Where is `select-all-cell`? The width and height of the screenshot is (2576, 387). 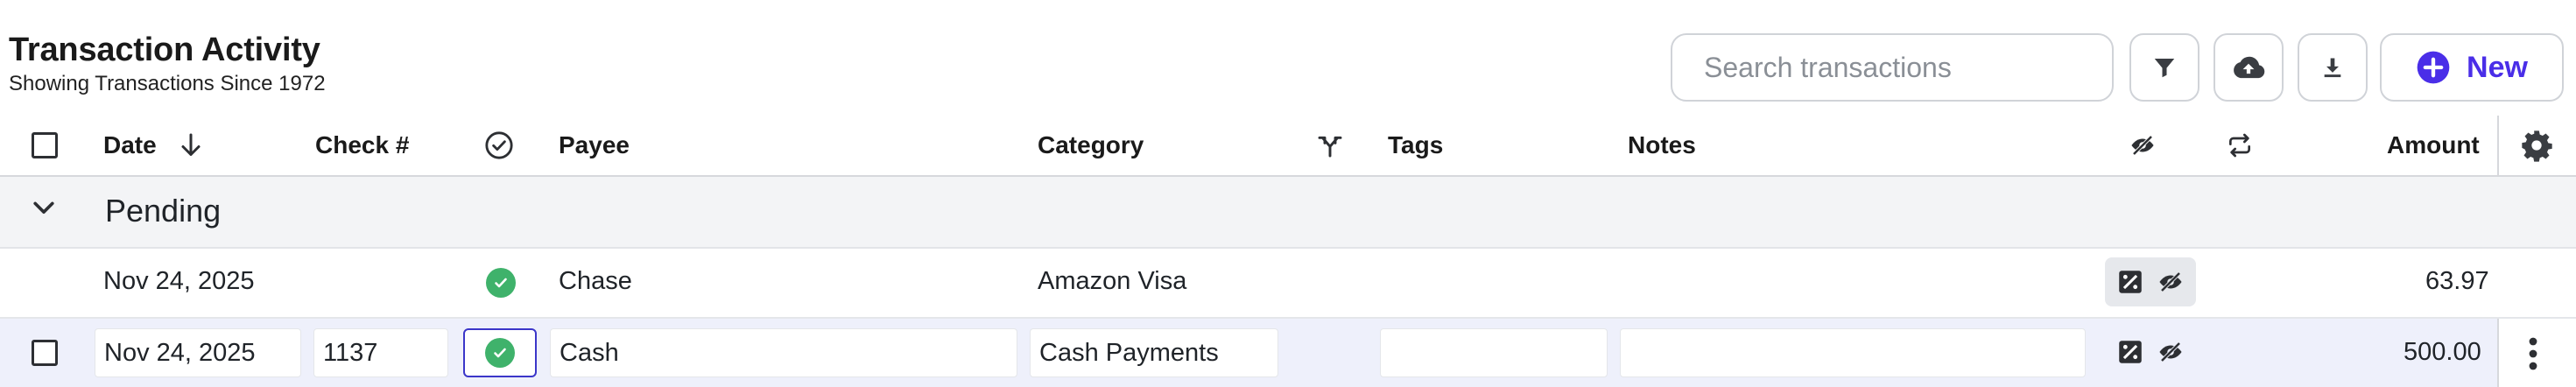
select-all-cell is located at coordinates (45, 145).